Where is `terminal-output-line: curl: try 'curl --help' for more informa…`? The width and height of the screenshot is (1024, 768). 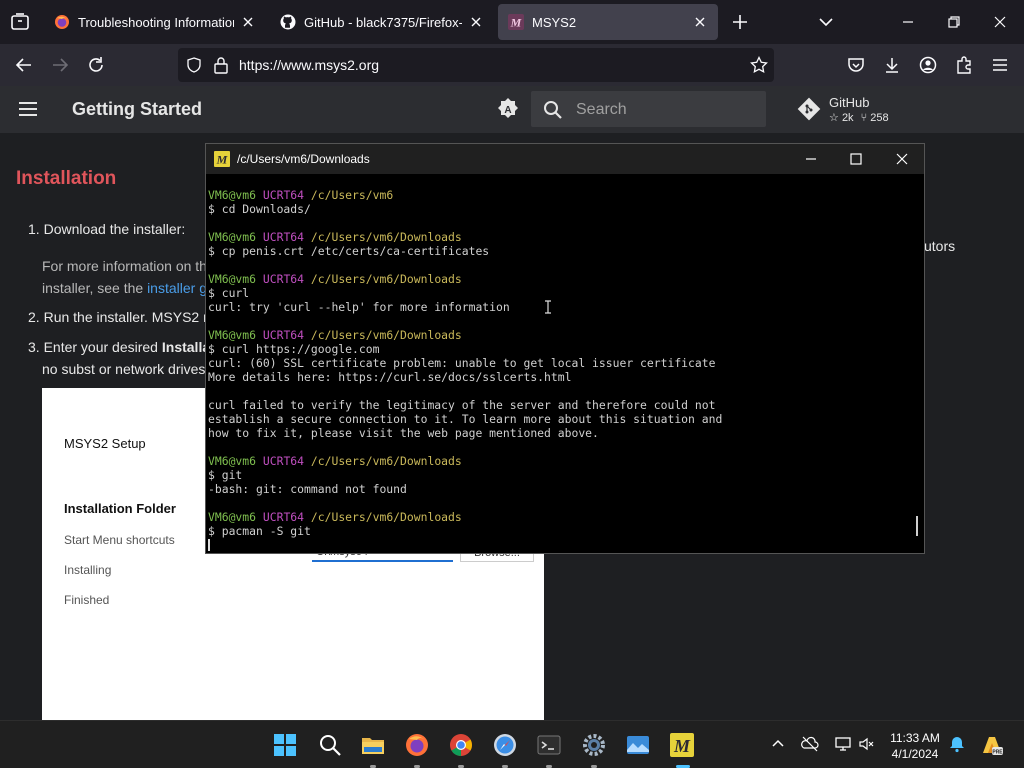 terminal-output-line: curl: try 'curl --help' for more informa… is located at coordinates (359, 307).